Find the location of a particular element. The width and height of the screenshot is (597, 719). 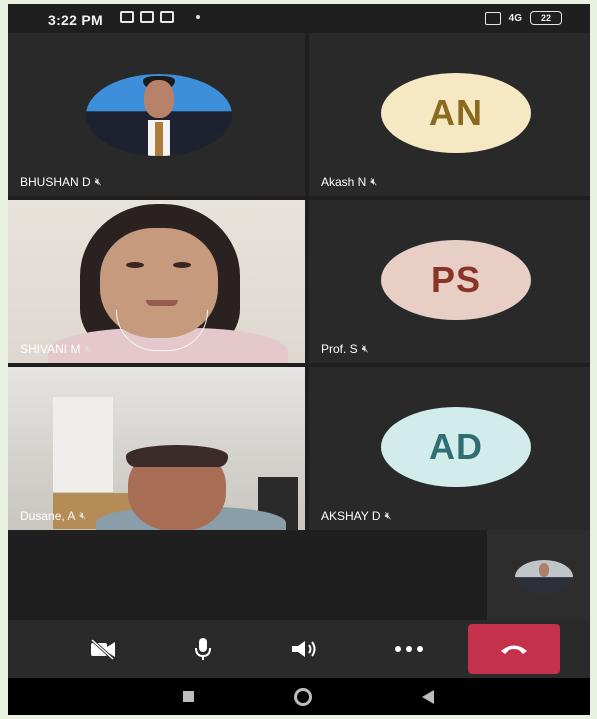

message-notification-icon is located at coordinates (147, 17).